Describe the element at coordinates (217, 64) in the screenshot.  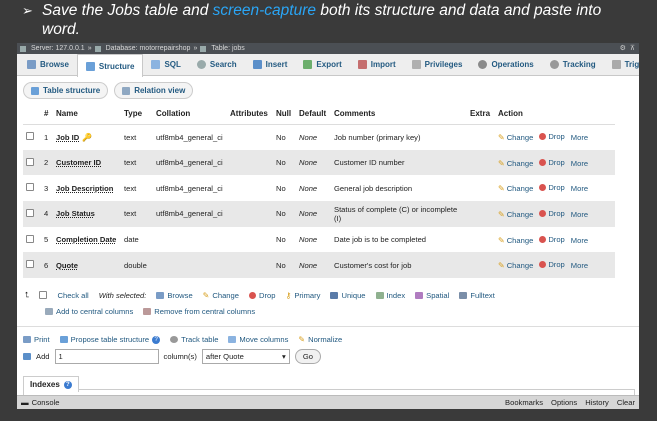
I see `tab-search: Search` at that location.